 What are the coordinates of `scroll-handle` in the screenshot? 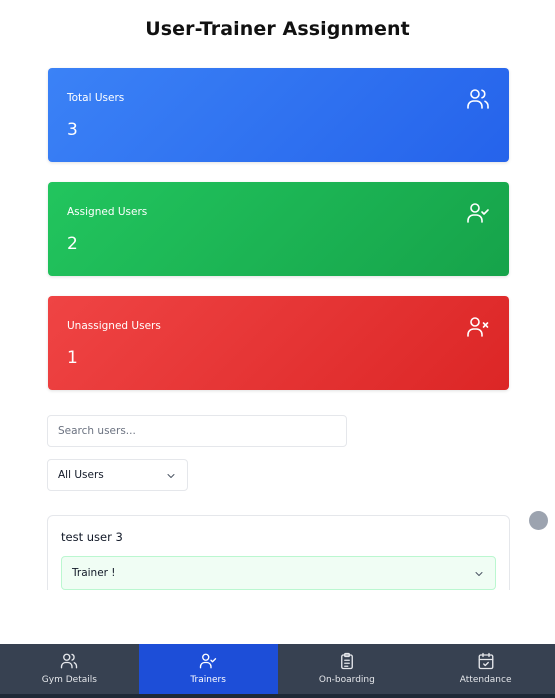 It's located at (538, 520).